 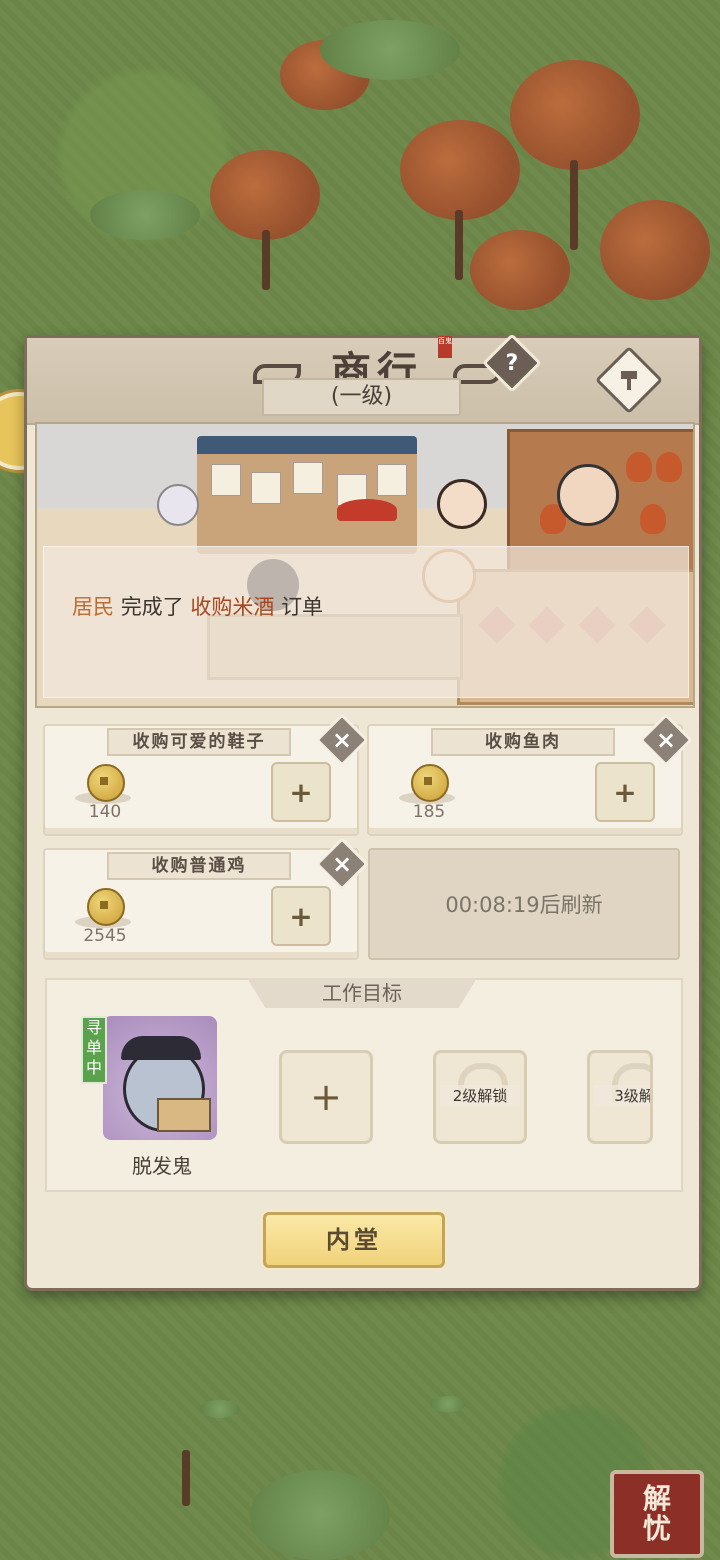 What do you see at coordinates (326, 1097) in the screenshot?
I see `add-worker-slot: +` at bounding box center [326, 1097].